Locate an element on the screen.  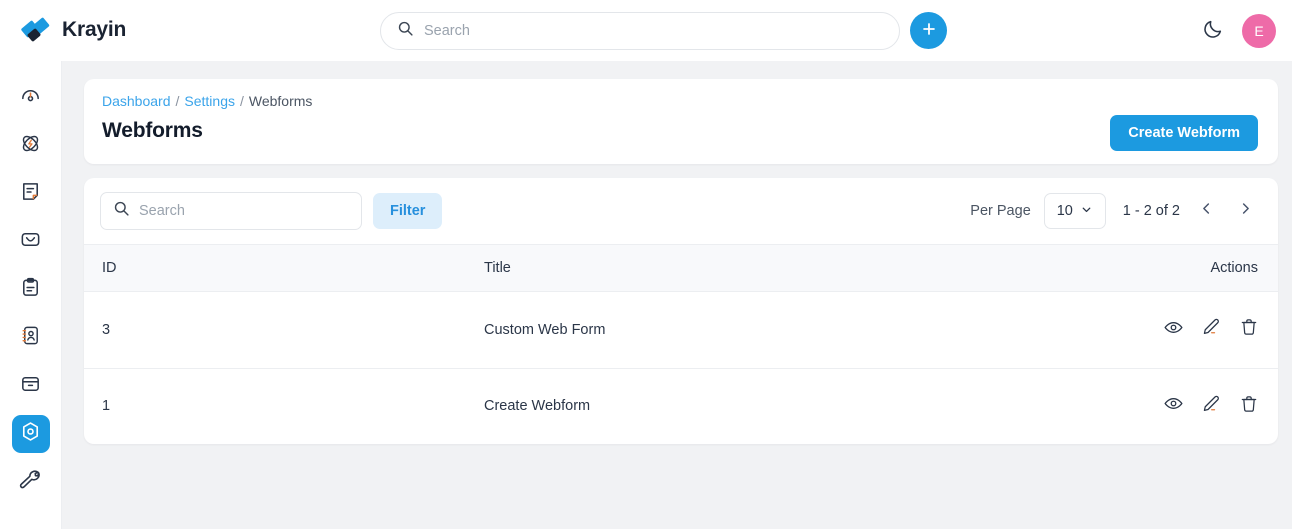
sidebar-item-contacts is located at coordinates (31, 338).